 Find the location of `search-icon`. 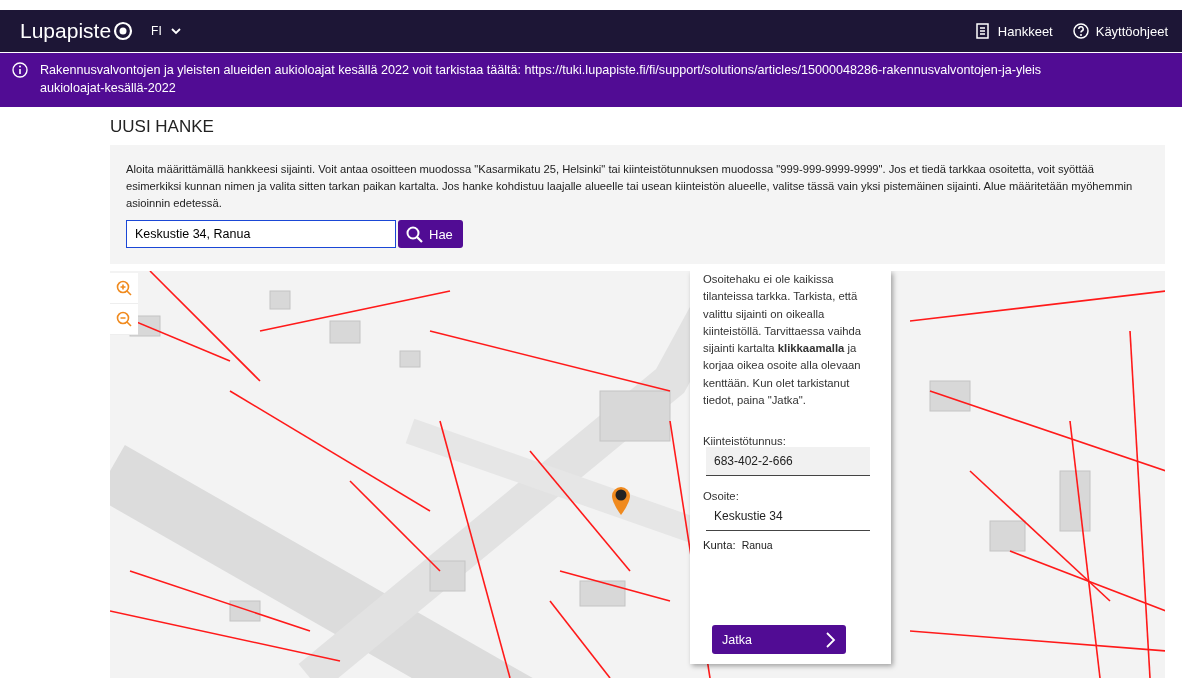

search-icon is located at coordinates (414, 234).